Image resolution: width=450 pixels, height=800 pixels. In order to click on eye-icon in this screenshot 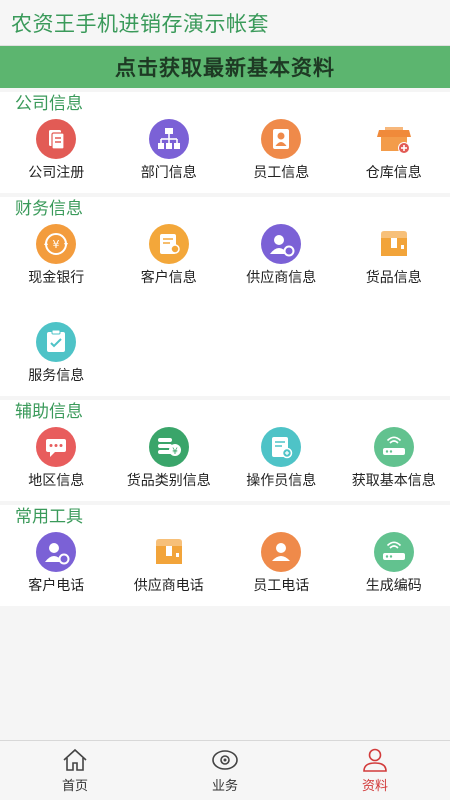, I will do `click(225, 760)`.